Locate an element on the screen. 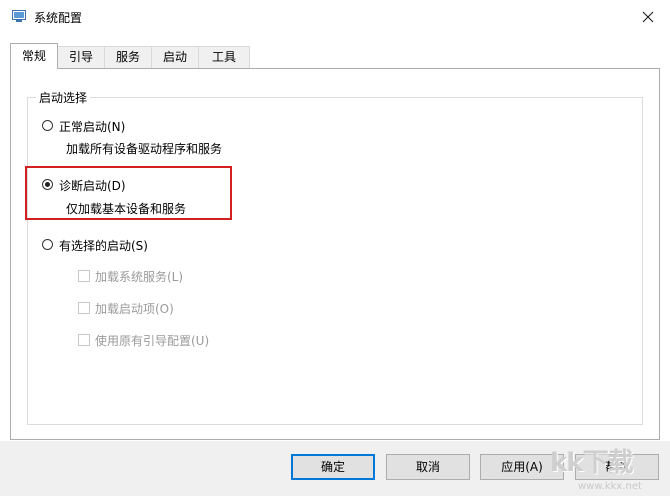 This screenshot has height=496, width=670. apply-button-label: 应用(A) is located at coordinates (522, 467).